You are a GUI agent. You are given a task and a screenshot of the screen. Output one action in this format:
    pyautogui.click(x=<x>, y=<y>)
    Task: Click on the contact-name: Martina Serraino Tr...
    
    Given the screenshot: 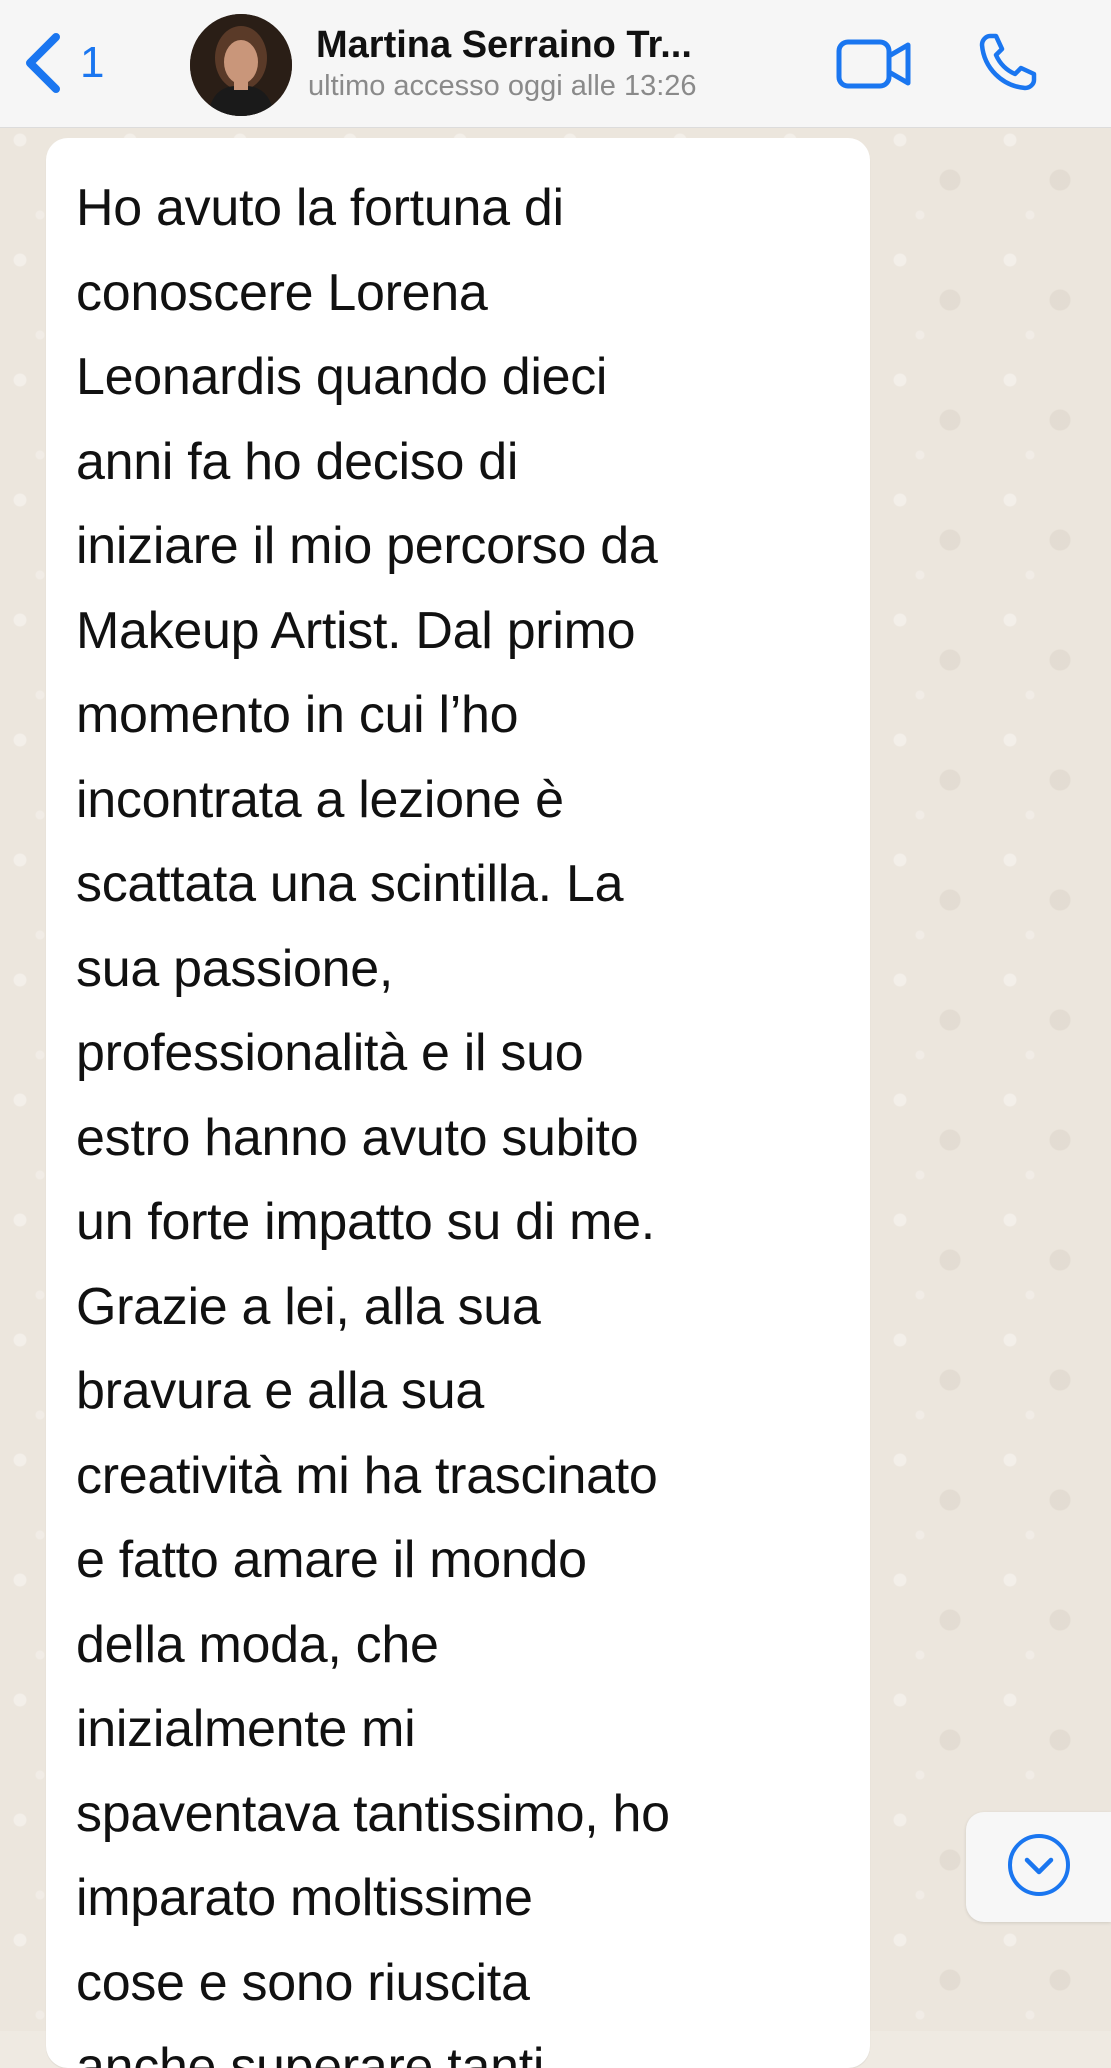 What is the action you would take?
    pyautogui.click(x=504, y=45)
    